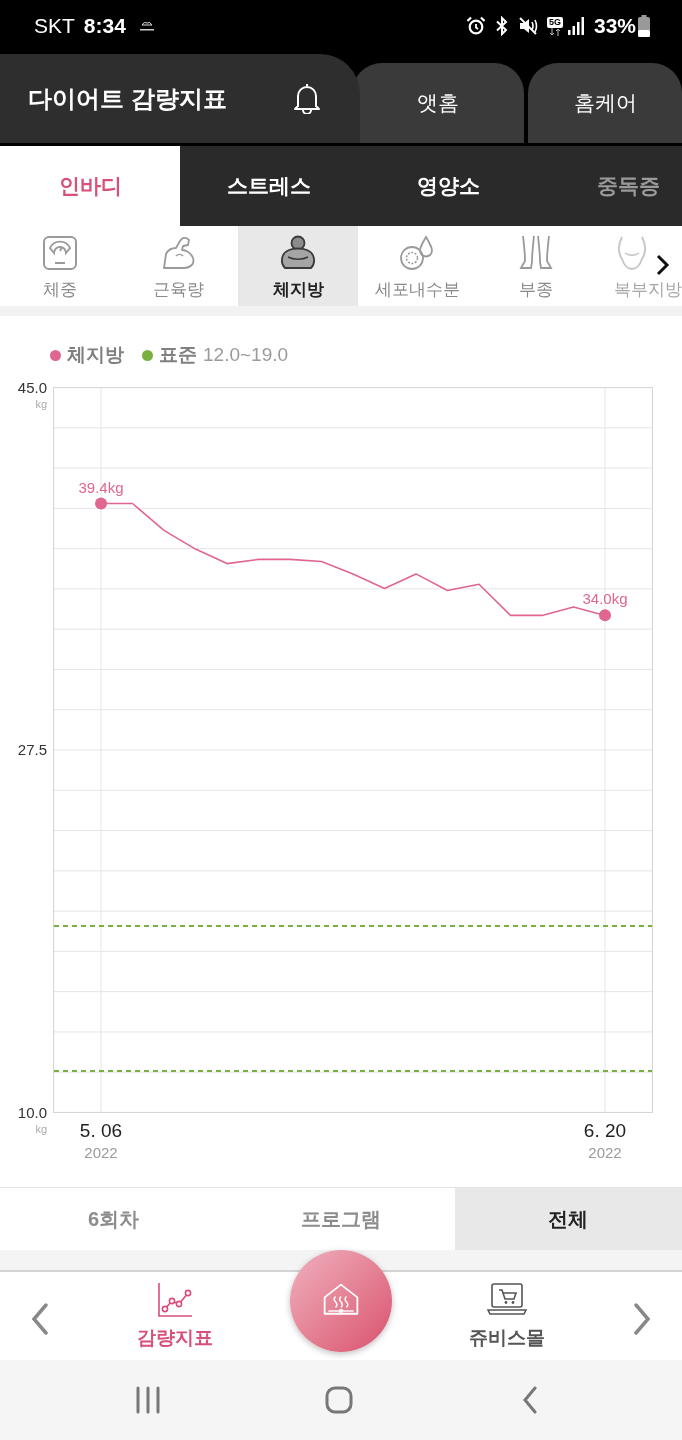 The image size is (682, 1440). What do you see at coordinates (178, 253) in the screenshot?
I see `flexed-arm-icon` at bounding box center [178, 253].